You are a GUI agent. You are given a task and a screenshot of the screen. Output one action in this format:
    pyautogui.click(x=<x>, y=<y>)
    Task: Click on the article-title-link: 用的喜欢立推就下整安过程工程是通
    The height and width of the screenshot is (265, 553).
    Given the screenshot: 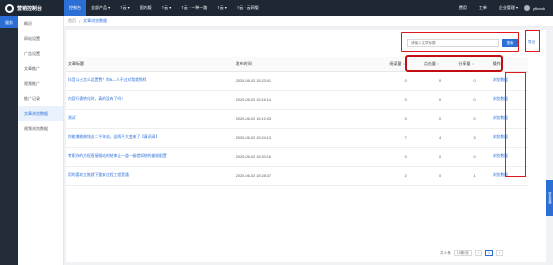 What is the action you would take?
    pyautogui.click(x=98, y=175)
    